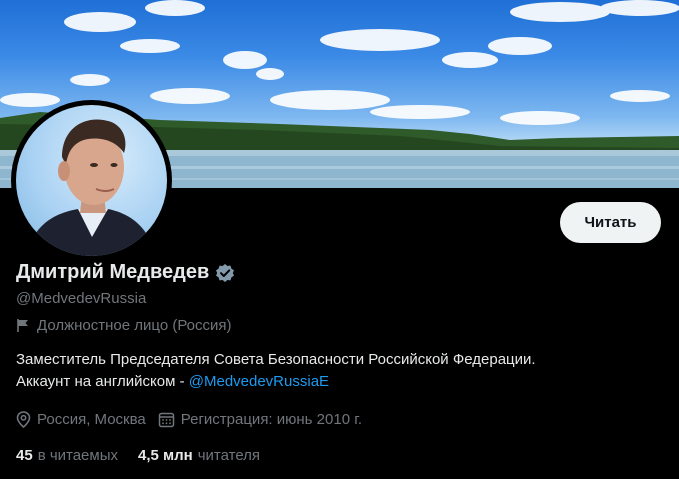  I want to click on bio-line-2-text: Аккаунт на английском -, so click(102, 381).